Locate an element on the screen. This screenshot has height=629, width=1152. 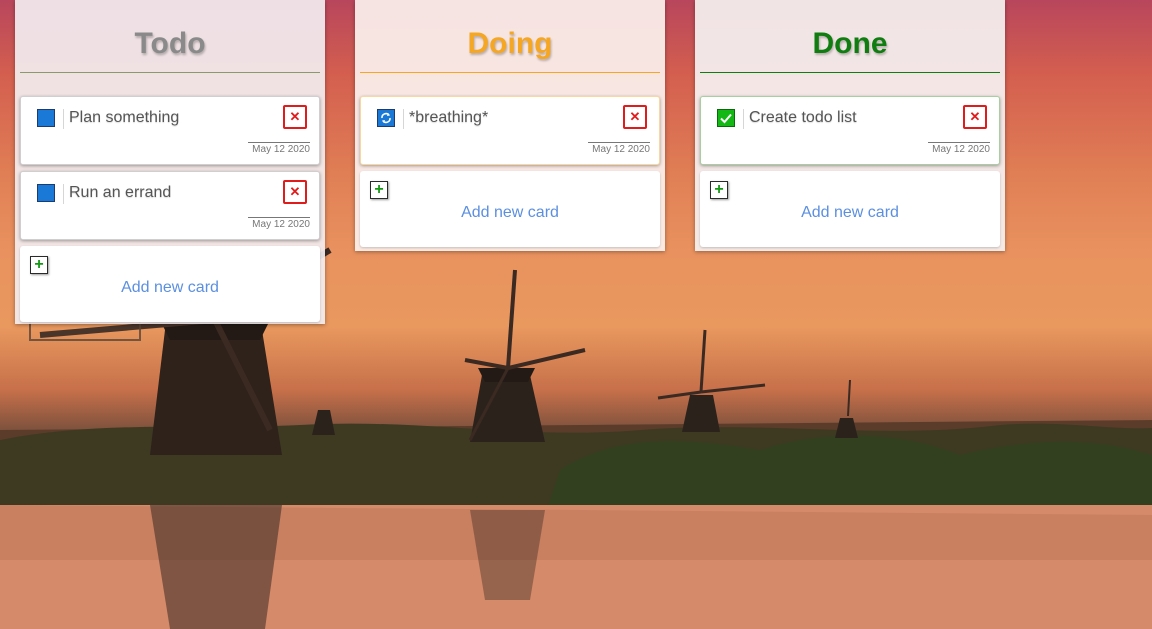
done-card: Create todo list ✕ May 12 2020 is located at coordinates (850, 130).